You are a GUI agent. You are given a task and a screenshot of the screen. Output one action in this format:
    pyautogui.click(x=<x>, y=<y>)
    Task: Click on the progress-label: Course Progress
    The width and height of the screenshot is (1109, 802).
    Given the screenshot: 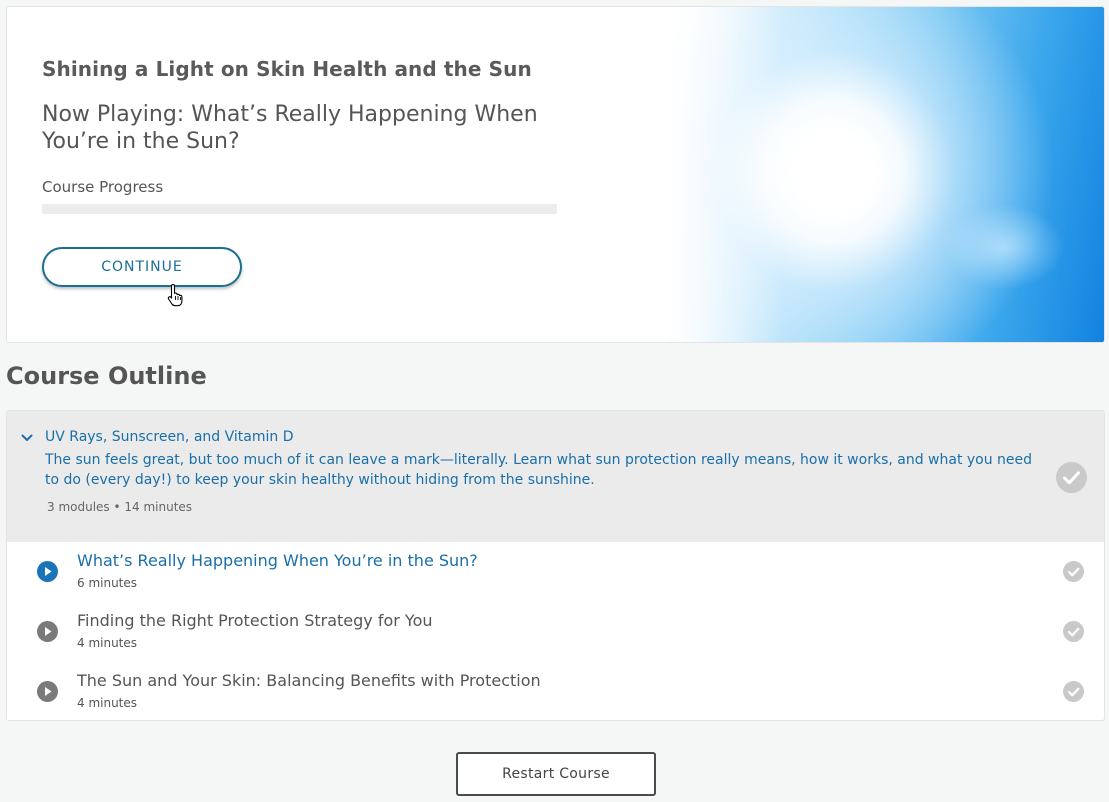 What is the action you would take?
    pyautogui.click(x=103, y=187)
    